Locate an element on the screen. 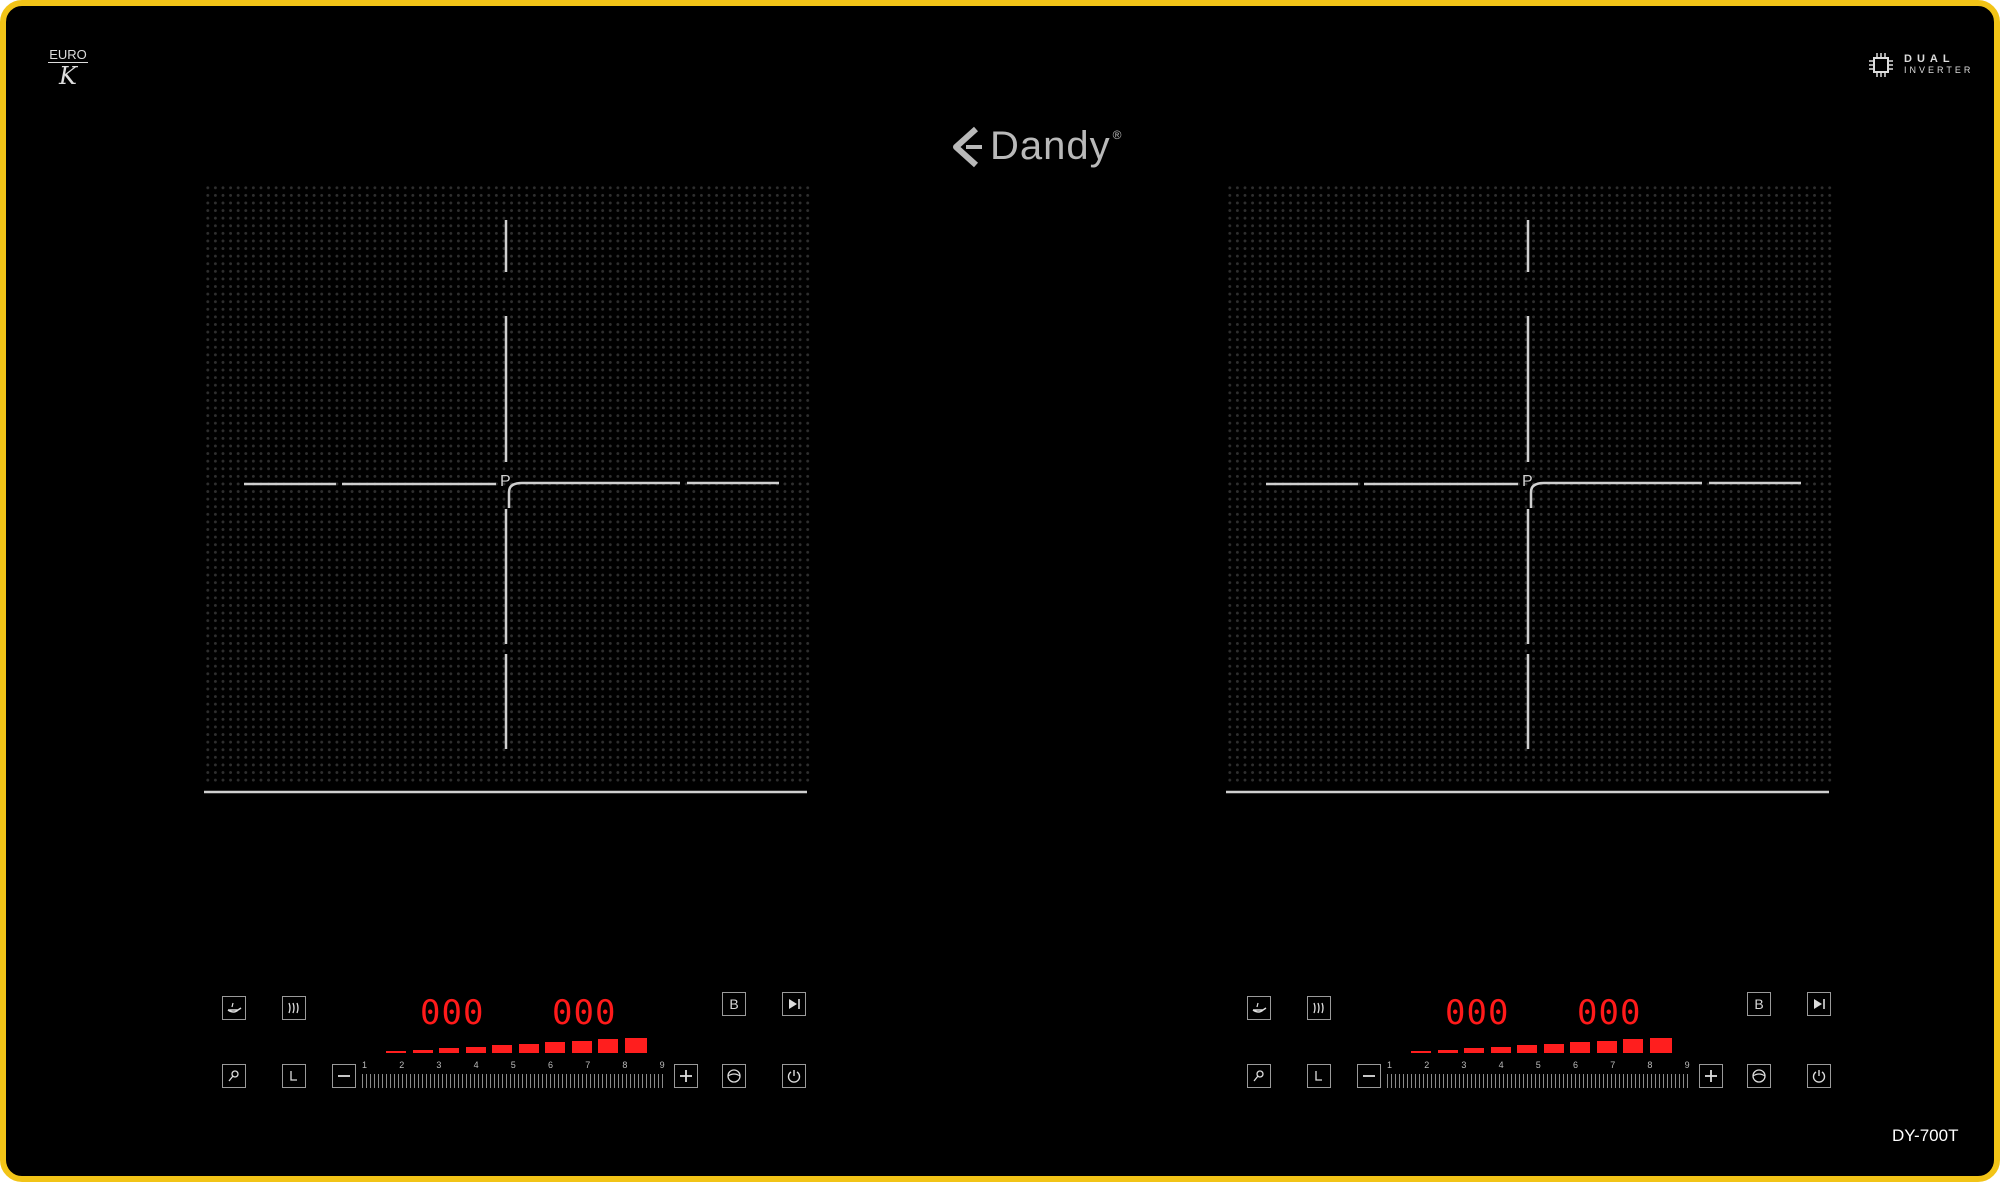 The height and width of the screenshot is (1182, 2000). control-panel-left: B 000 000 1 2 3 4 5 6 7 8 9 is located at coordinates (516, 1041).